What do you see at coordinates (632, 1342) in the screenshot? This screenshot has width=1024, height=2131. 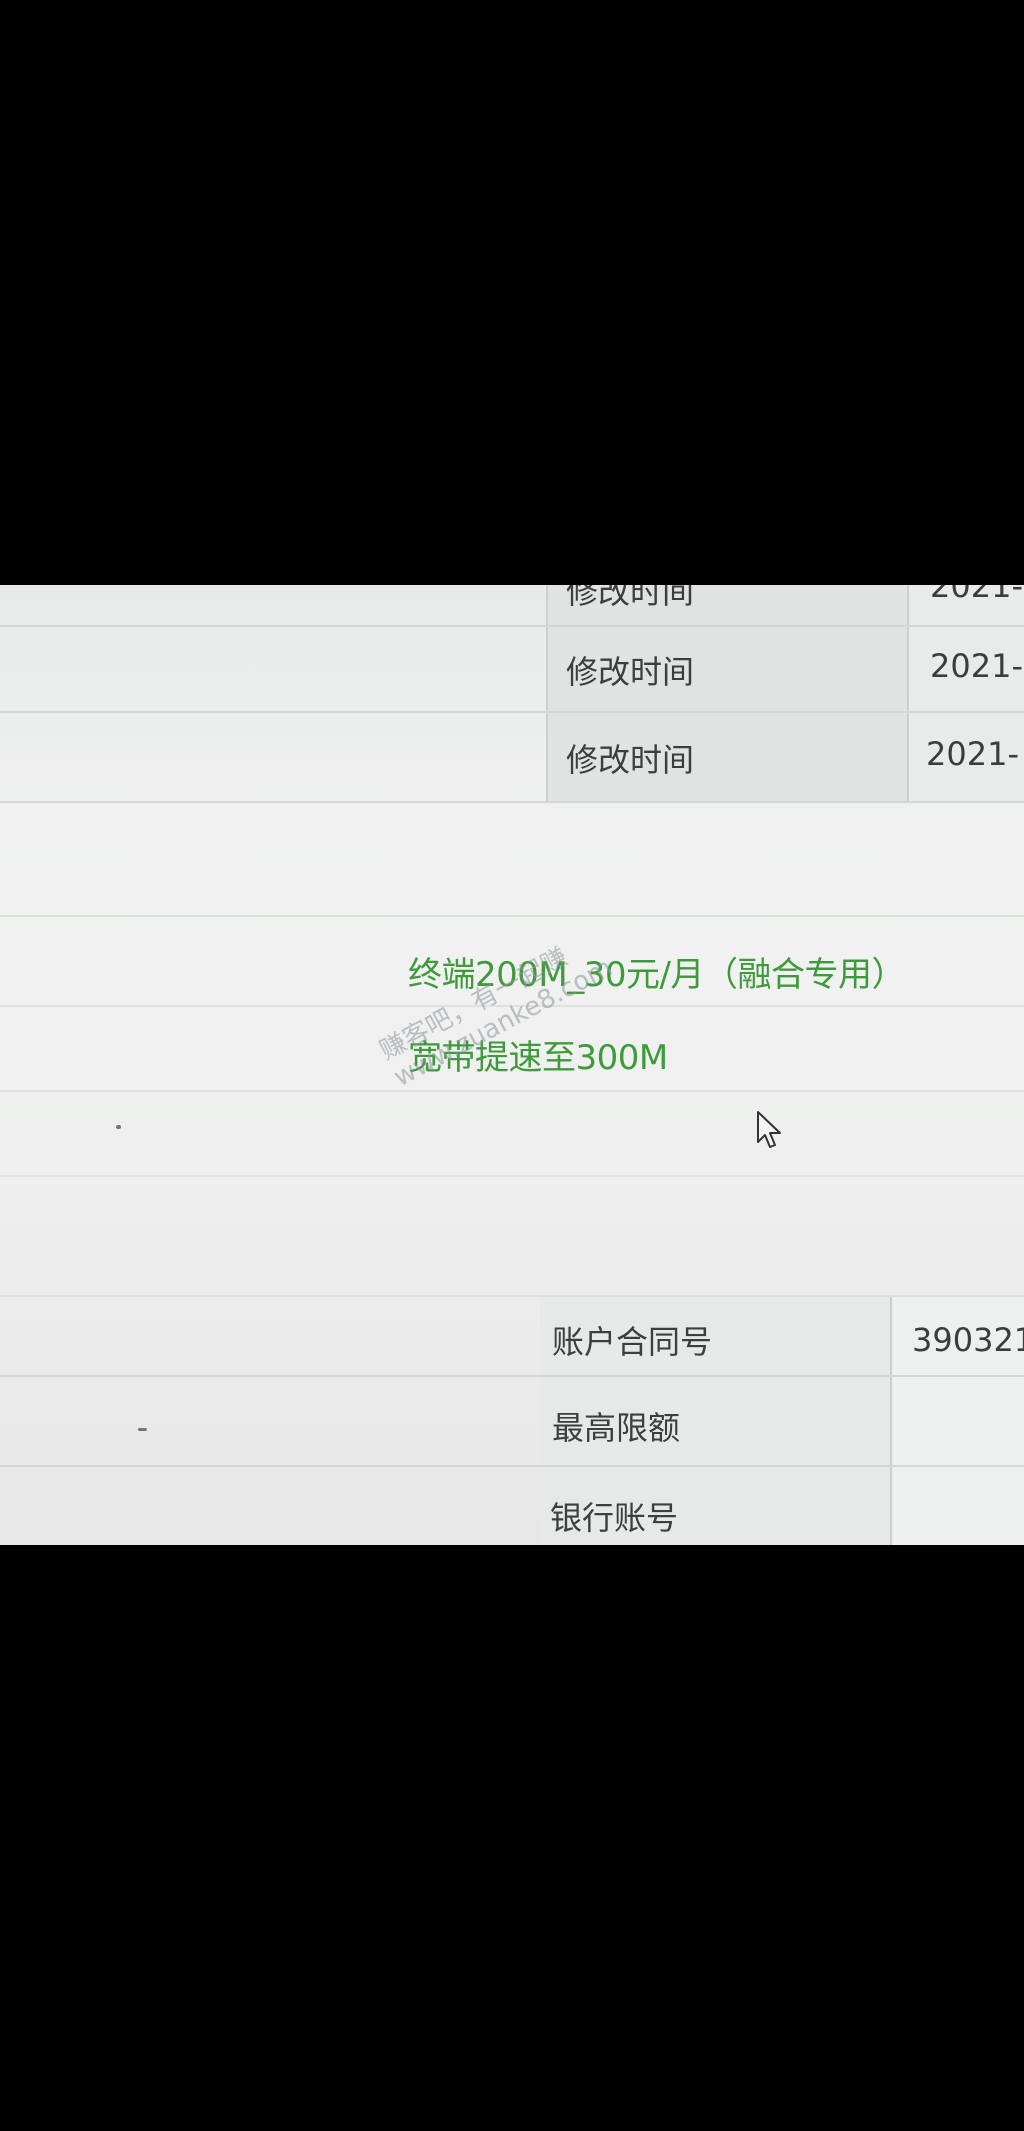 I see `account-contract-no-label: 账户合同号` at bounding box center [632, 1342].